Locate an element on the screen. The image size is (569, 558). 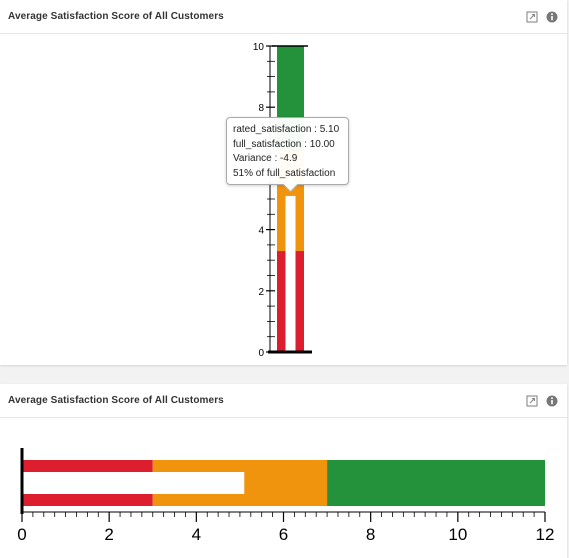
x-tick-label: 10 is located at coordinates (457, 534).